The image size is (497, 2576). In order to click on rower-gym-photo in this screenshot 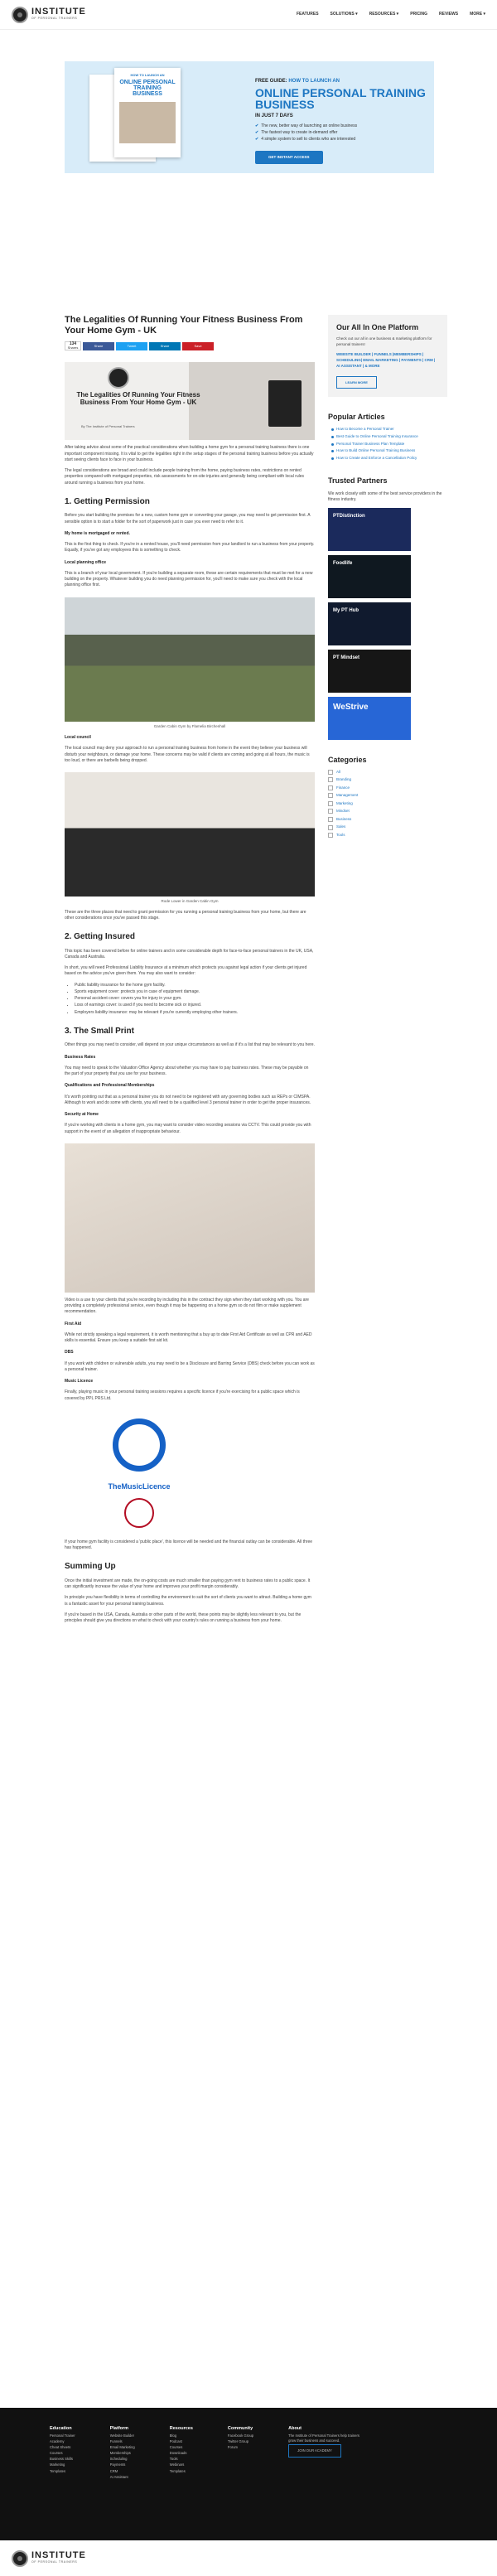, I will do `click(190, 834)`.